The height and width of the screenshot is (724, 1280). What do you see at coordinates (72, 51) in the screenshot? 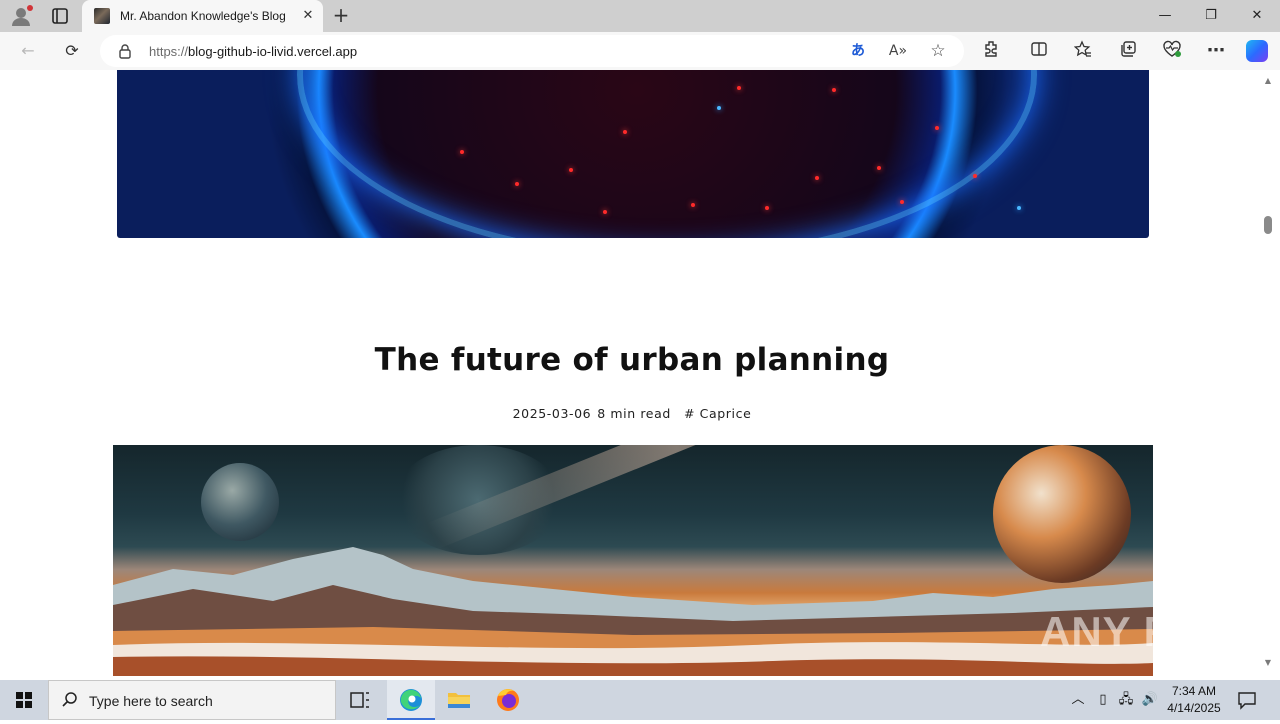
I see `reload-button: ⟳` at bounding box center [72, 51].